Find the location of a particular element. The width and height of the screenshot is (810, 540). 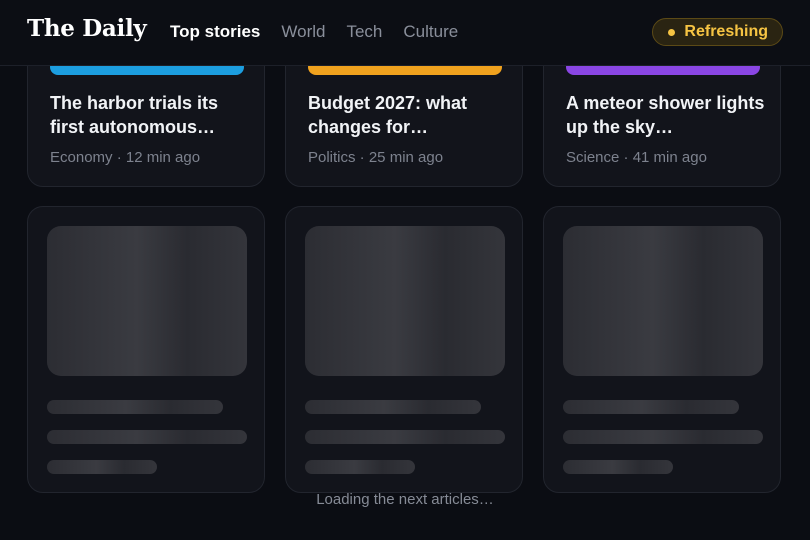

nav-tab-world: World is located at coordinates (303, 32).